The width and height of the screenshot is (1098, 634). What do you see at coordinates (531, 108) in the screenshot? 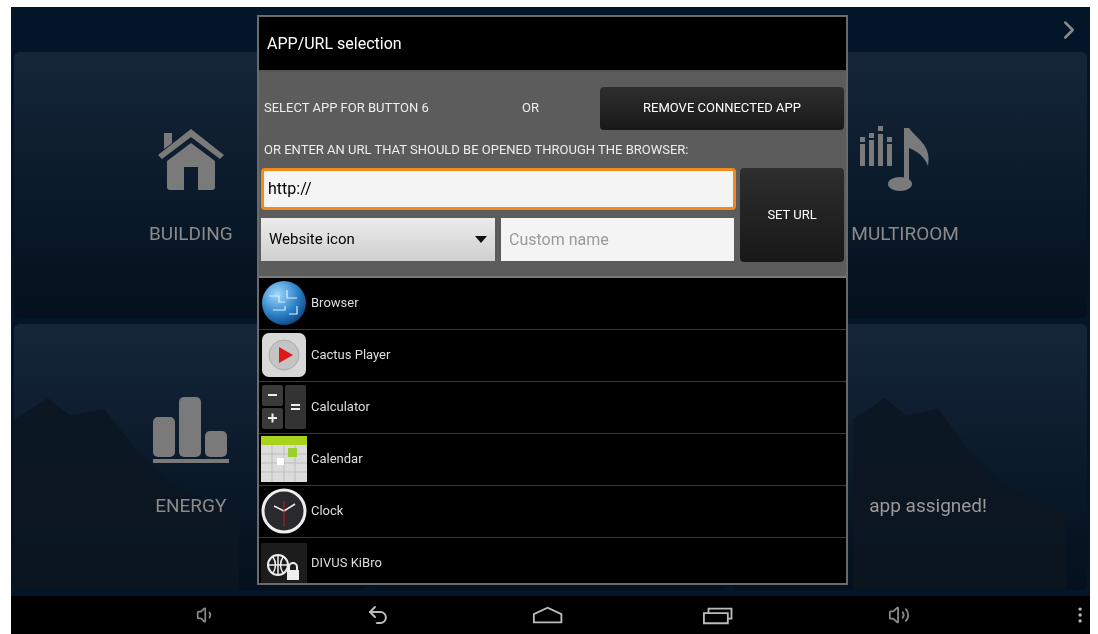
I see `or-label: OR` at bounding box center [531, 108].